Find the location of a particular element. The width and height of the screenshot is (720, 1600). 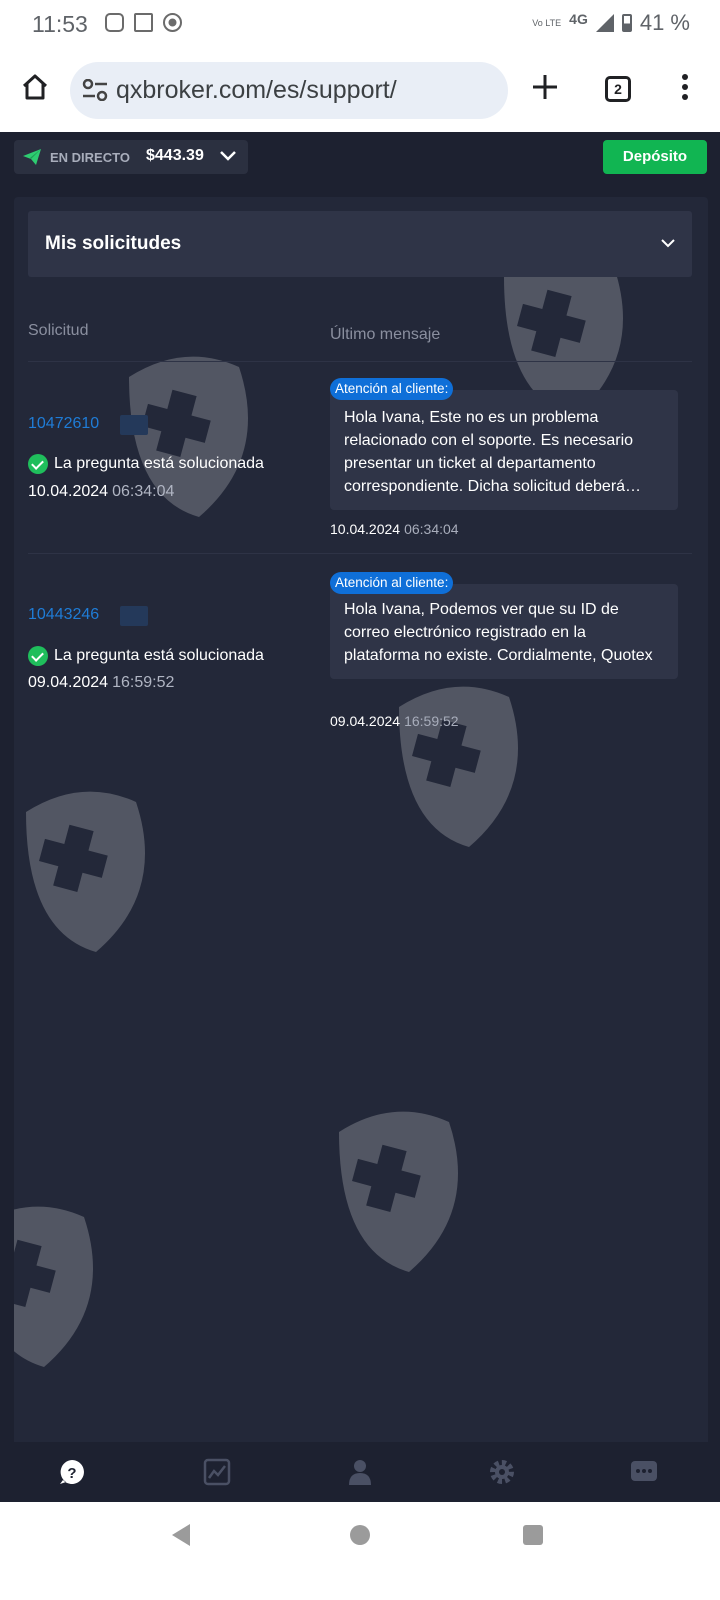

column-header-request: Solicitud is located at coordinates (58, 330).